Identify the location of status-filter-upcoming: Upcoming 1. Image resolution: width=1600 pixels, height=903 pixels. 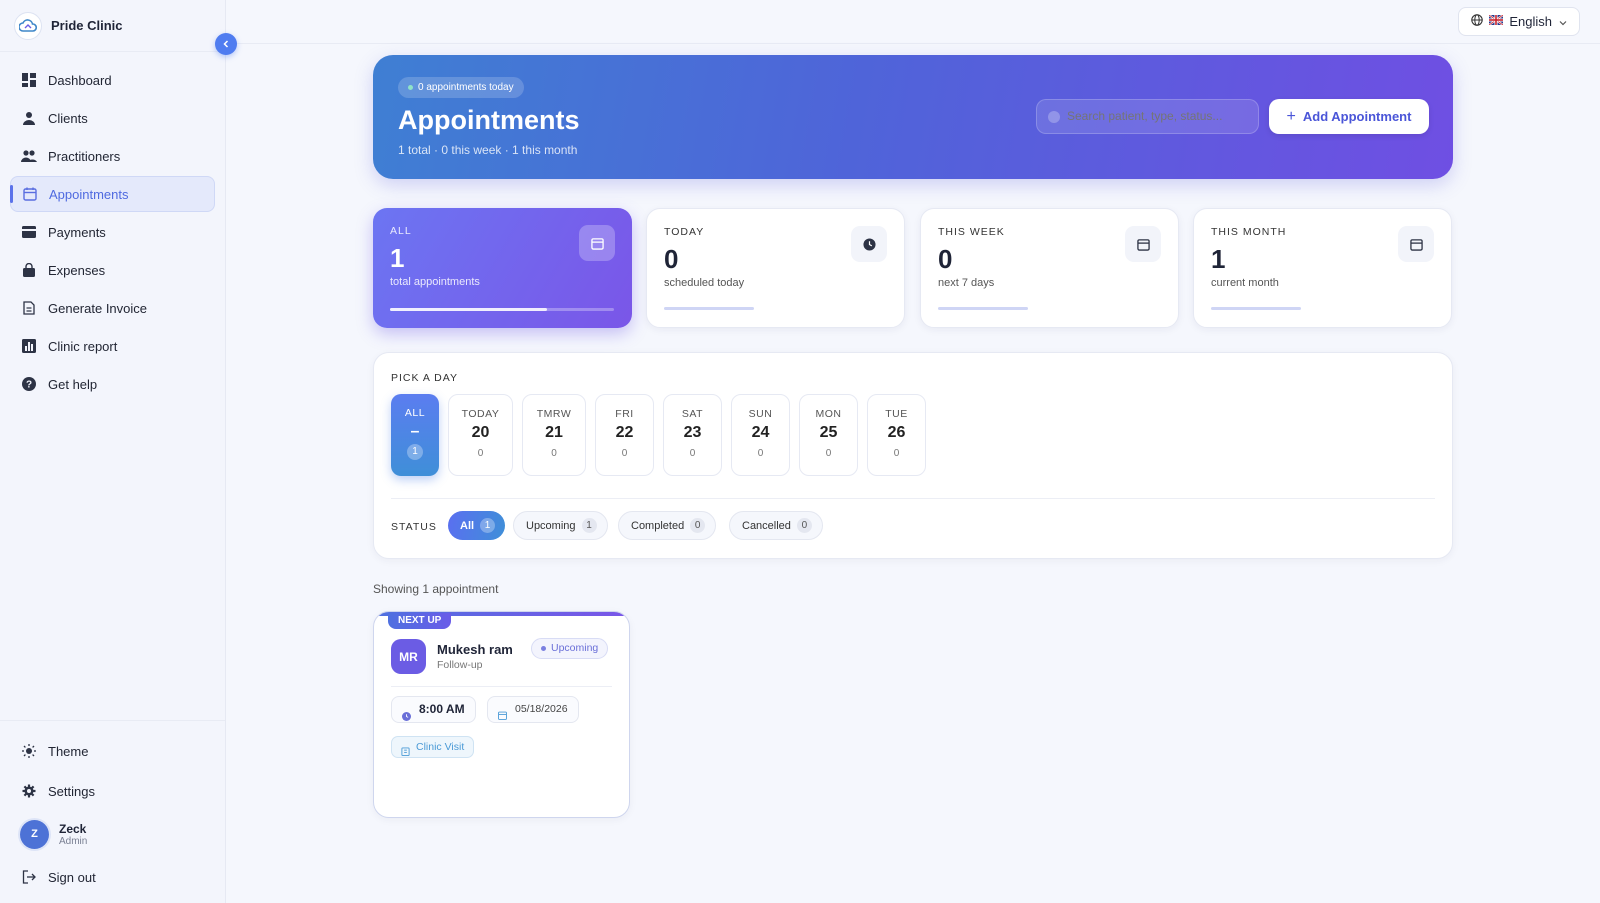
(560, 525).